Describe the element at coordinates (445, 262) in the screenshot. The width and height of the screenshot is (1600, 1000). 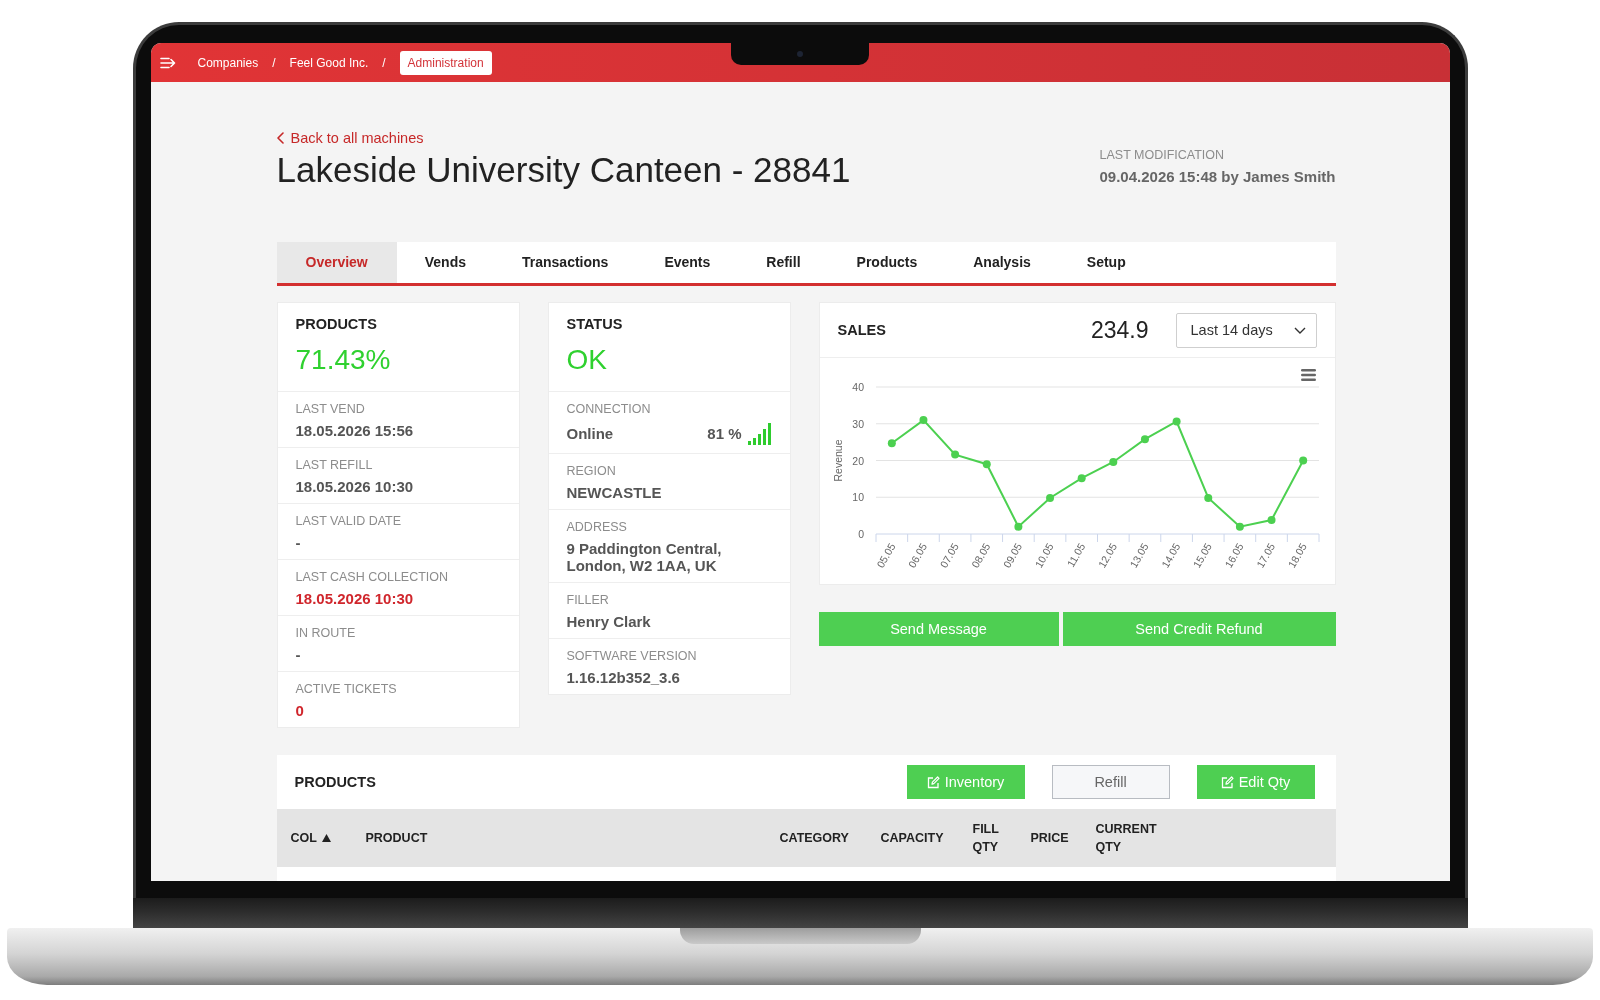
I see `tab: Vends` at that location.